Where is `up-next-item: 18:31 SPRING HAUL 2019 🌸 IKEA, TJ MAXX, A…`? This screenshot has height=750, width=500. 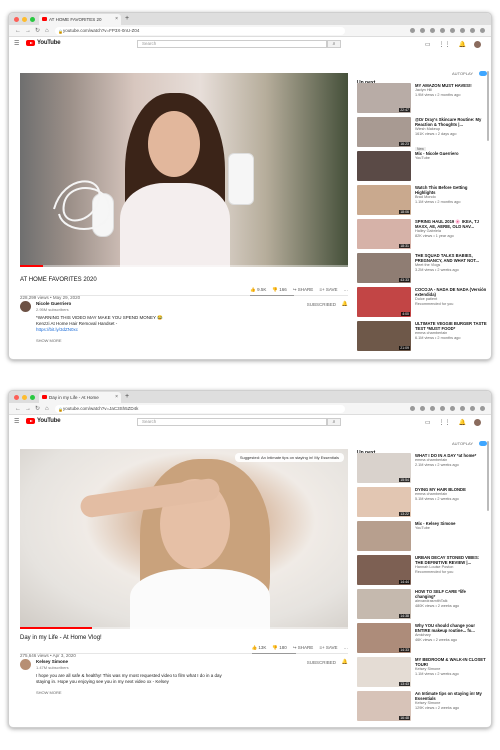 up-next-item: 18:31 SPRING HAUL 2019 🌸 IKEA, TJ MAXX, A… is located at coordinates (422, 236).